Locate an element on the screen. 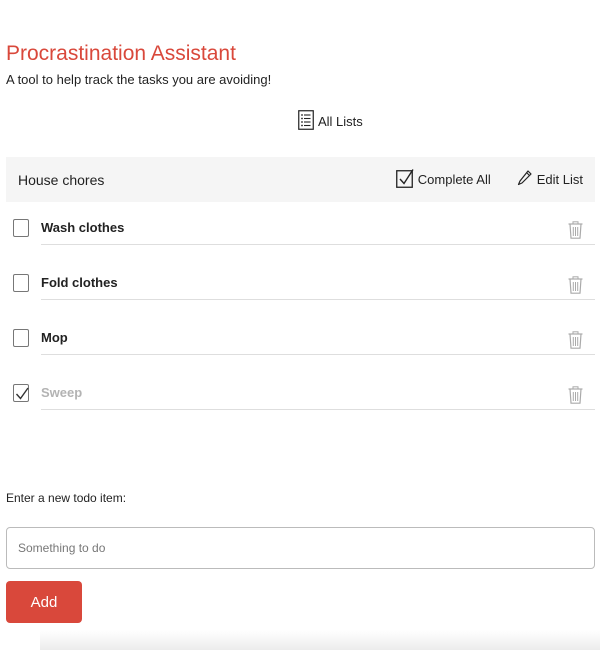  list-name: House chores is located at coordinates (61, 179).